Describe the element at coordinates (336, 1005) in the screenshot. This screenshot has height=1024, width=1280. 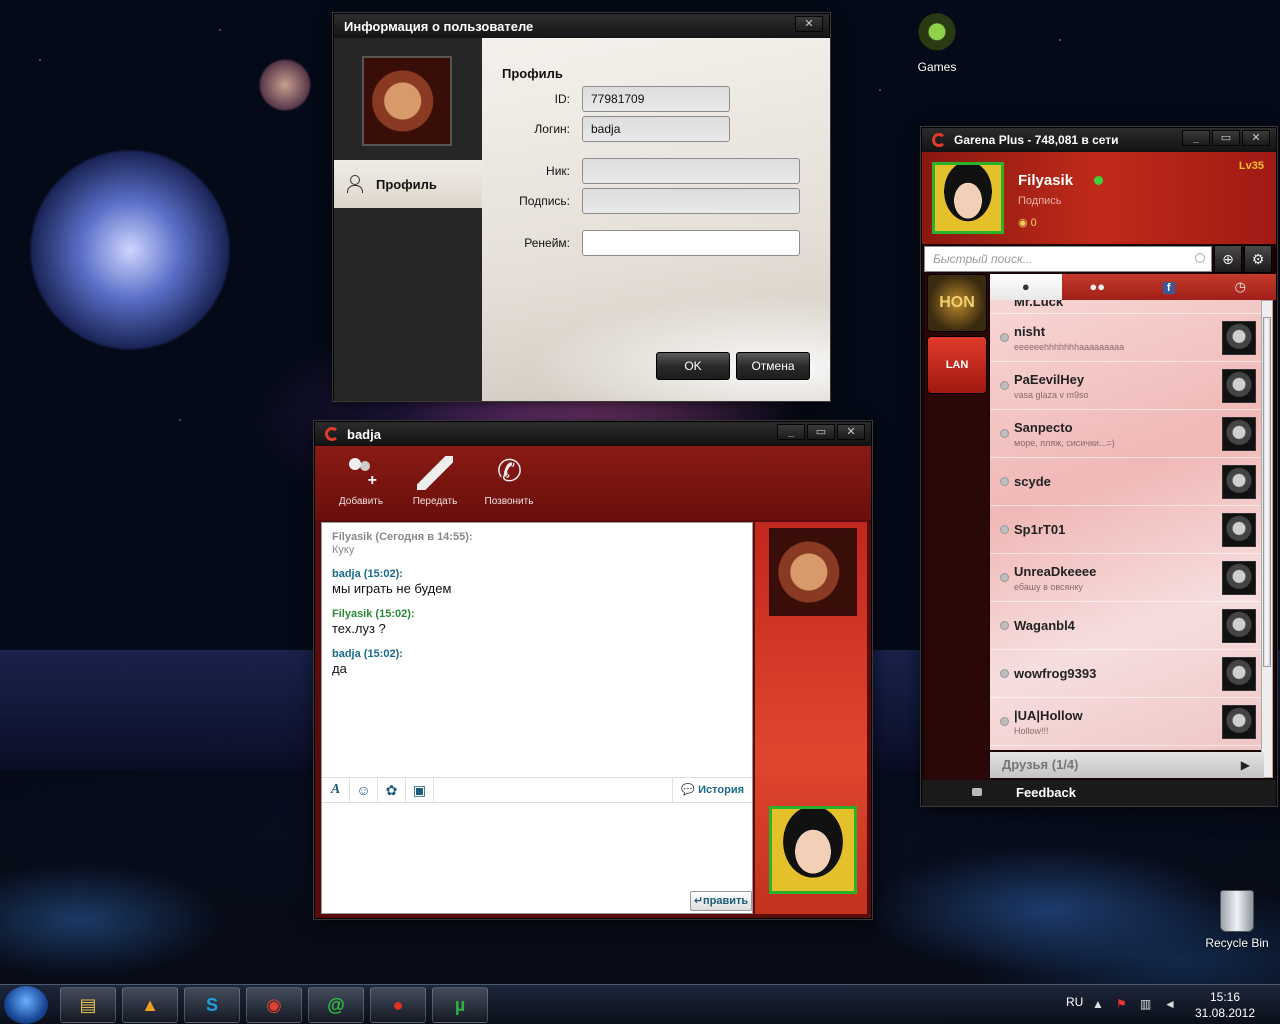
I see `taskbar-mail-agent: @` at that location.